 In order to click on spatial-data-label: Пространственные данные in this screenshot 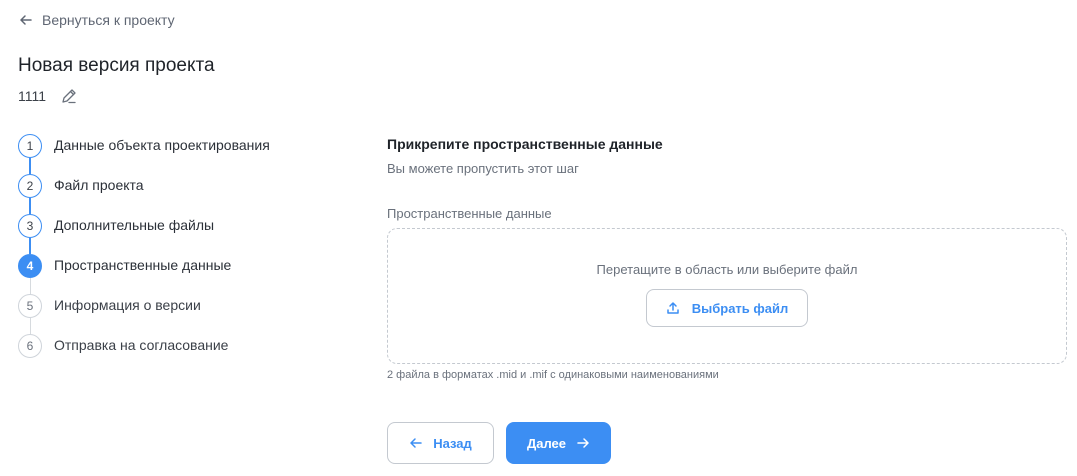, I will do `click(469, 213)`.